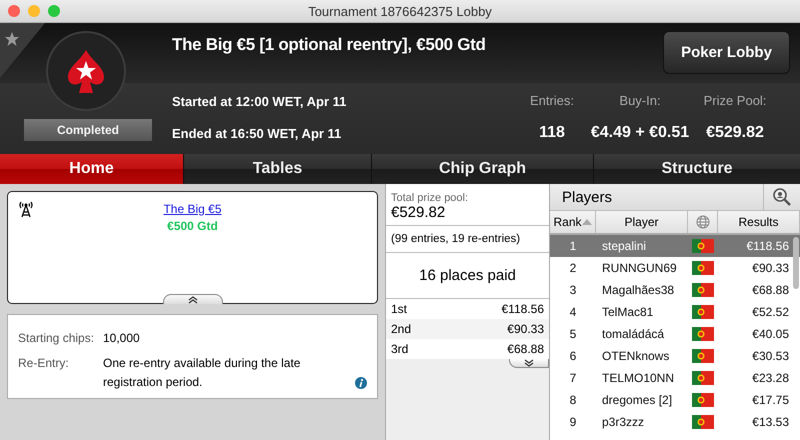  What do you see at coordinates (573, 400) in the screenshot?
I see `rank-cell-text: 8` at bounding box center [573, 400].